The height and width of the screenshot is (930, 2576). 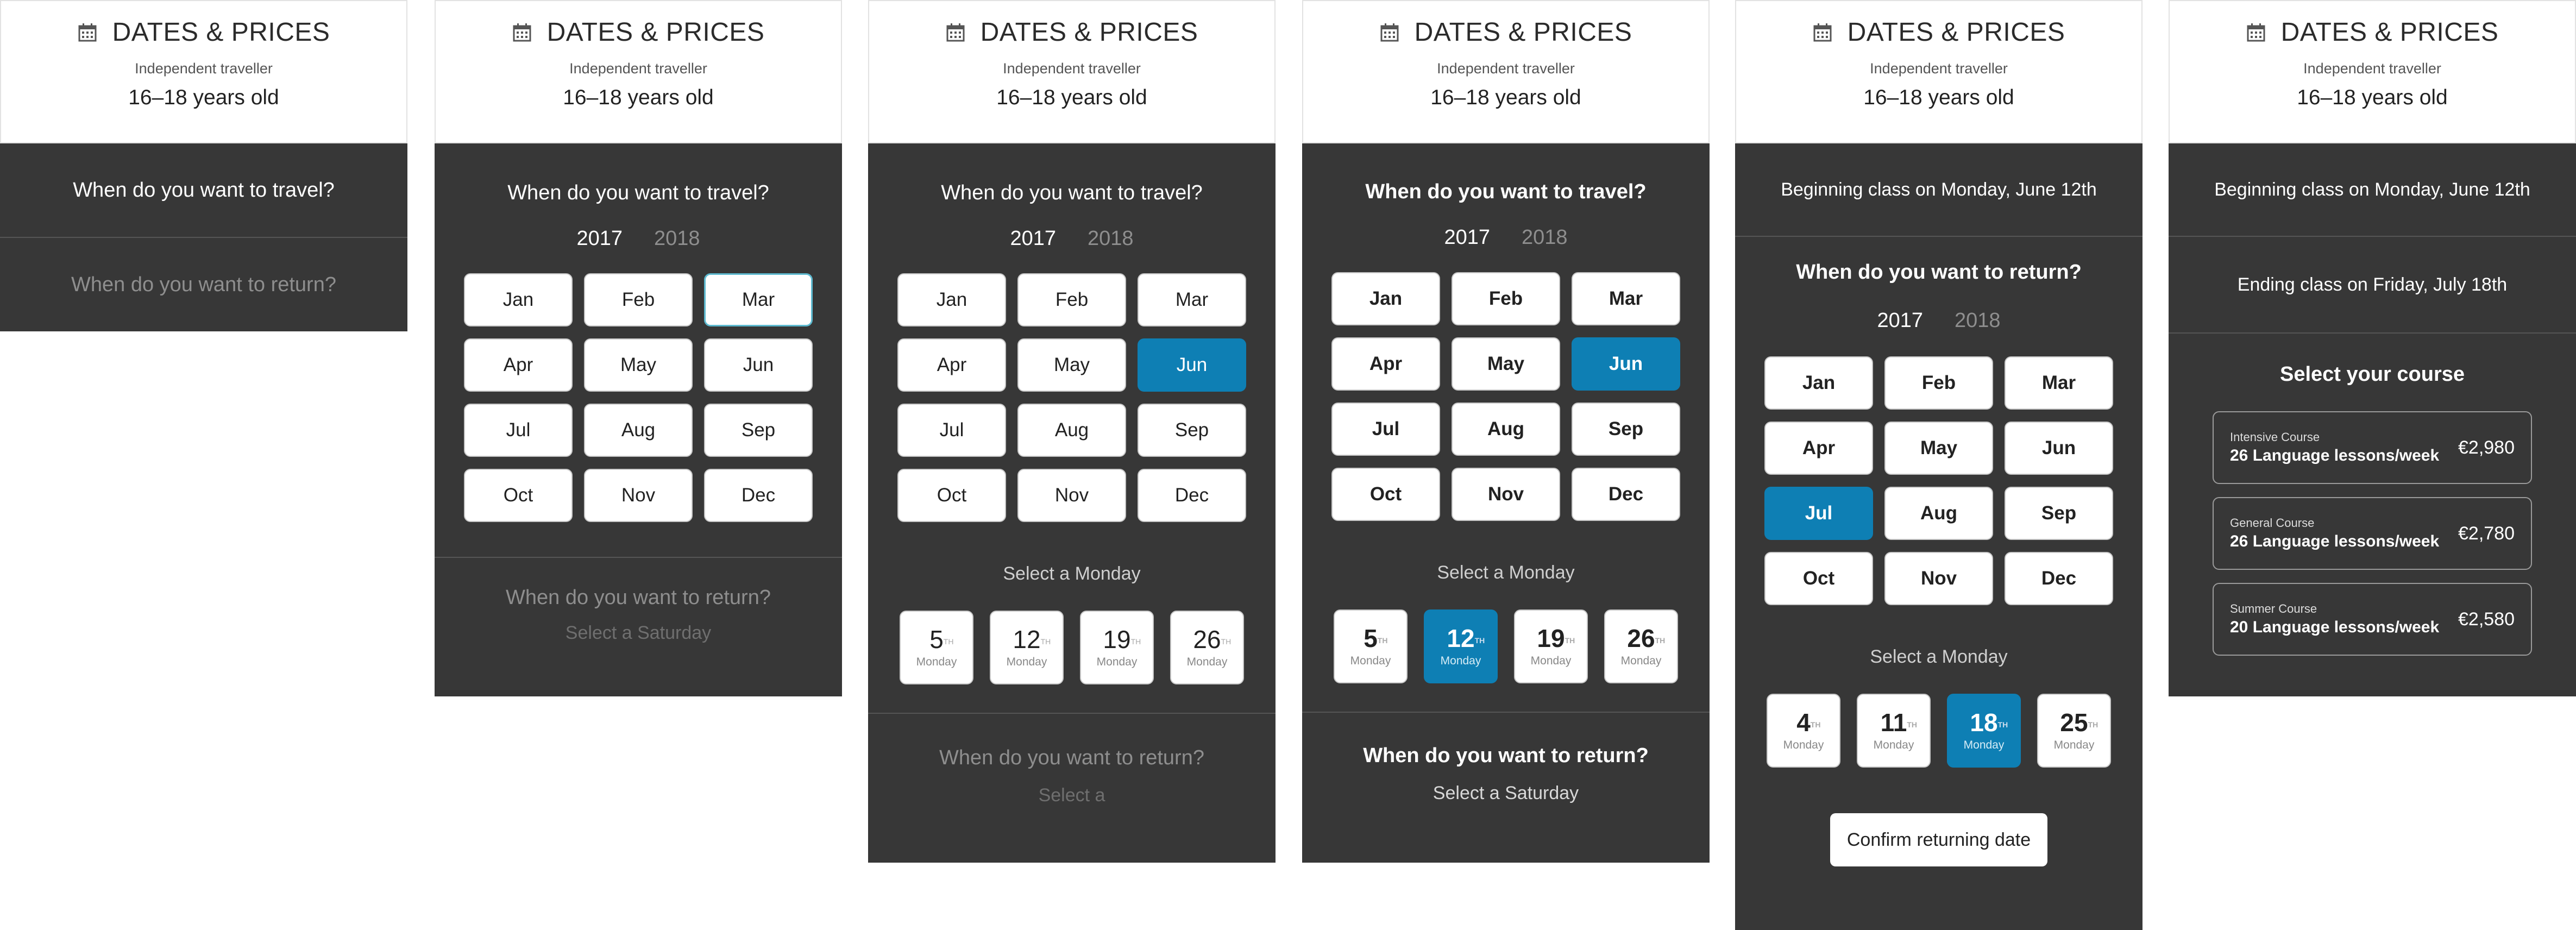 What do you see at coordinates (2486, 447) in the screenshot?
I see `course-price: €2,980` at bounding box center [2486, 447].